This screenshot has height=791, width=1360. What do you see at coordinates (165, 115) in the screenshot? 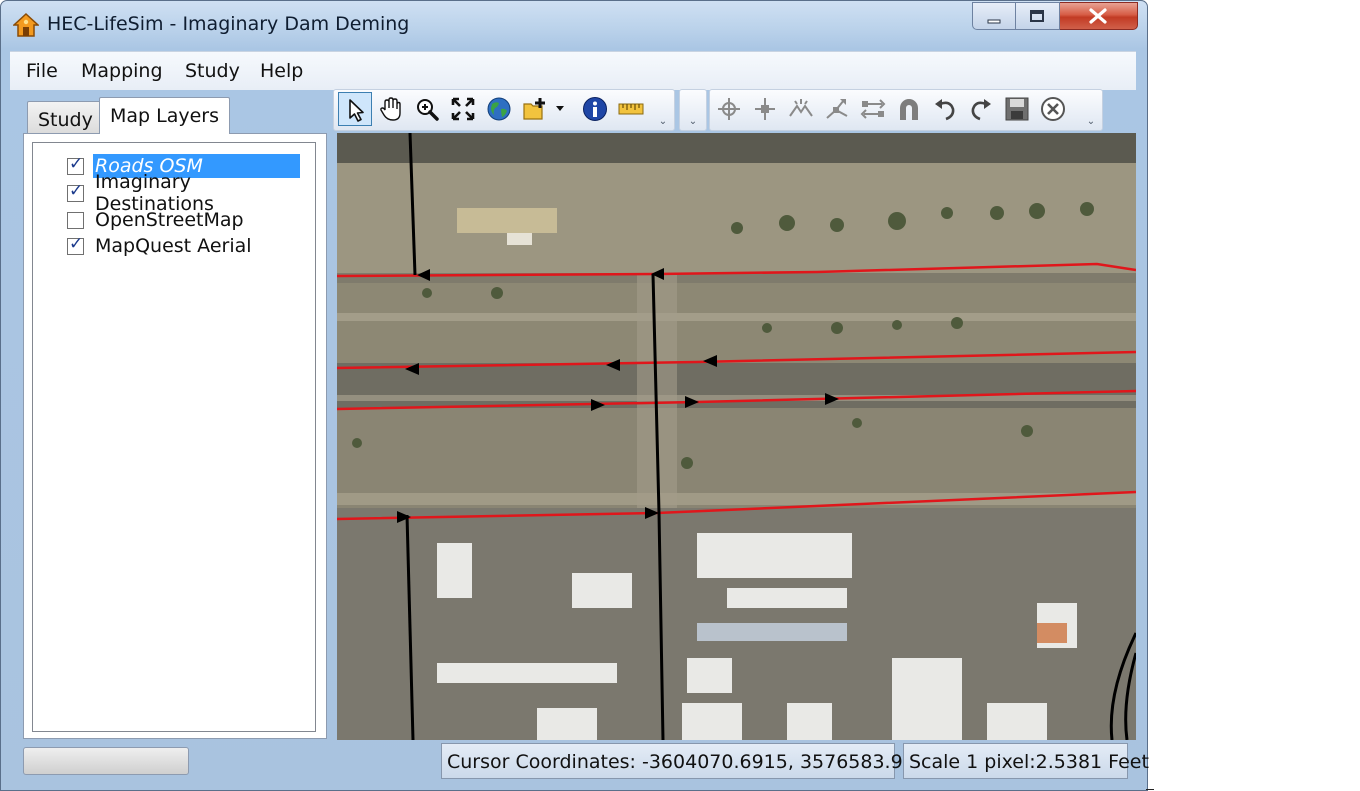
I see `tab-map-layers: Map Layers` at bounding box center [165, 115].